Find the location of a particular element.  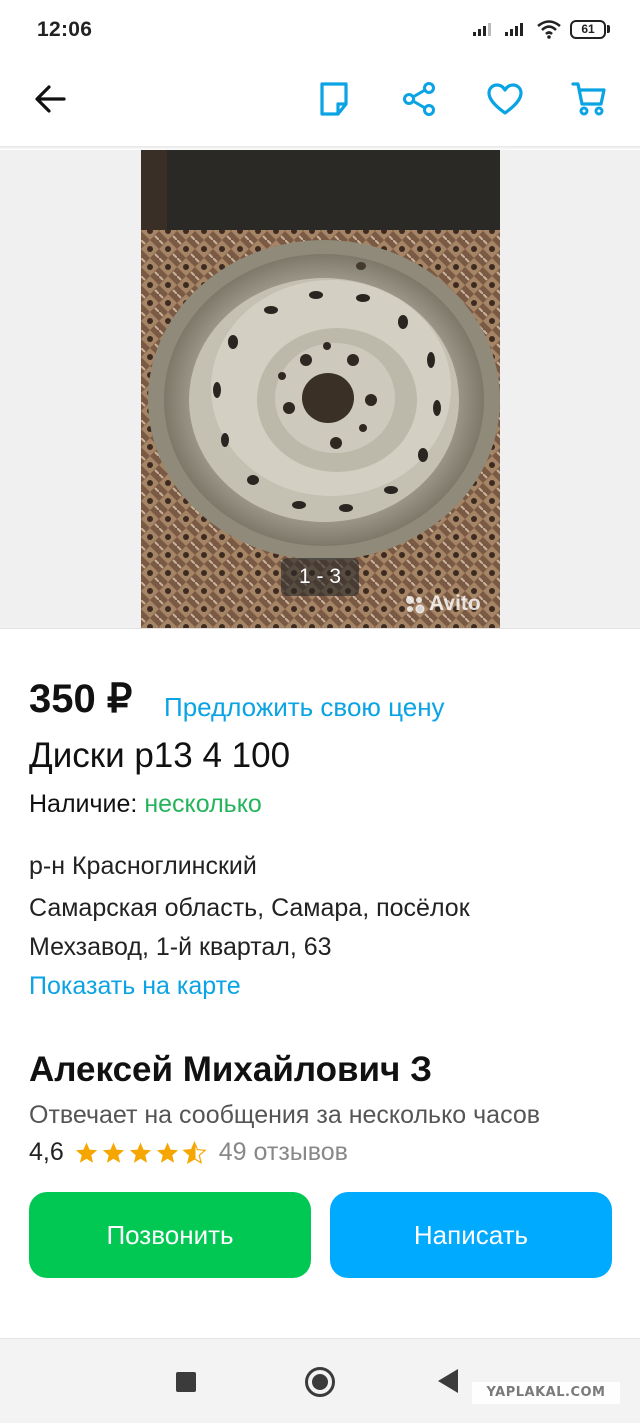

half-star-icon is located at coordinates (194, 1152).